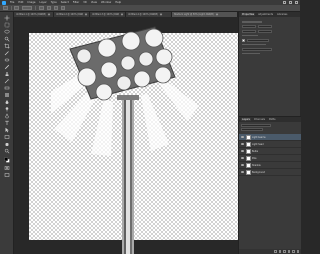  I want to click on layer-row: Background, so click(270, 172).